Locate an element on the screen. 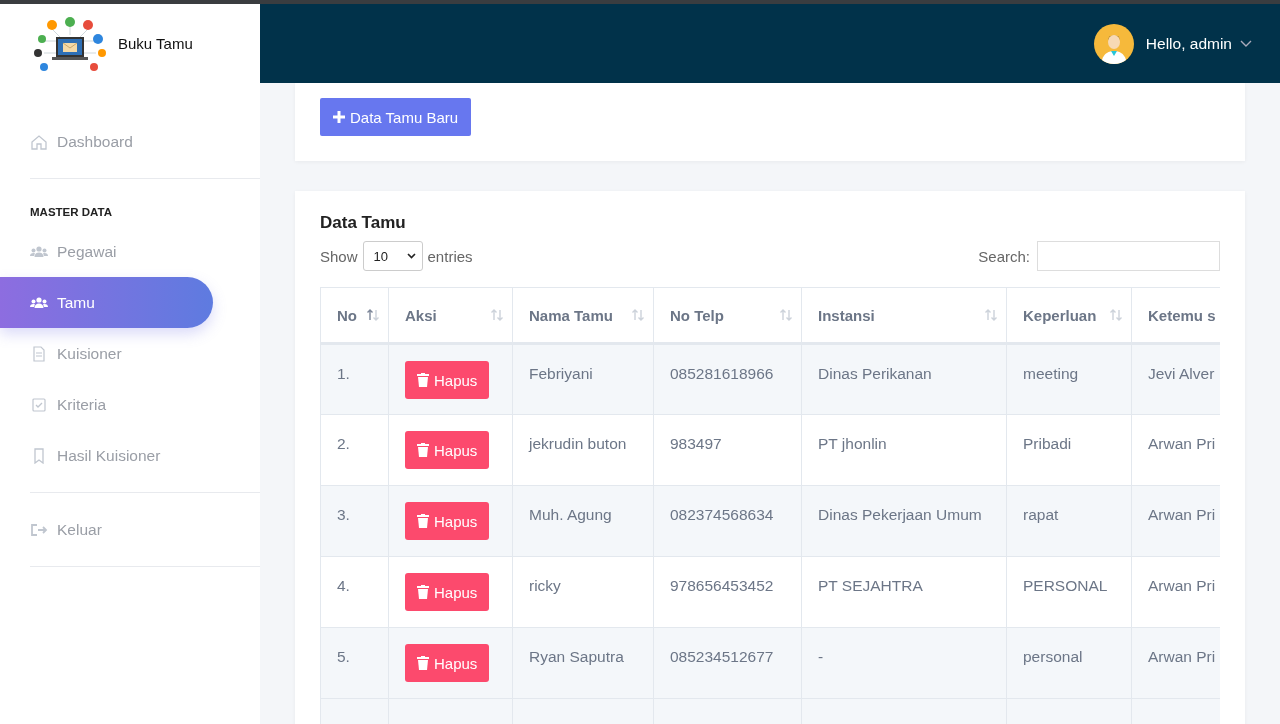 The image size is (1280, 724). search-field is located at coordinates (1128, 256).